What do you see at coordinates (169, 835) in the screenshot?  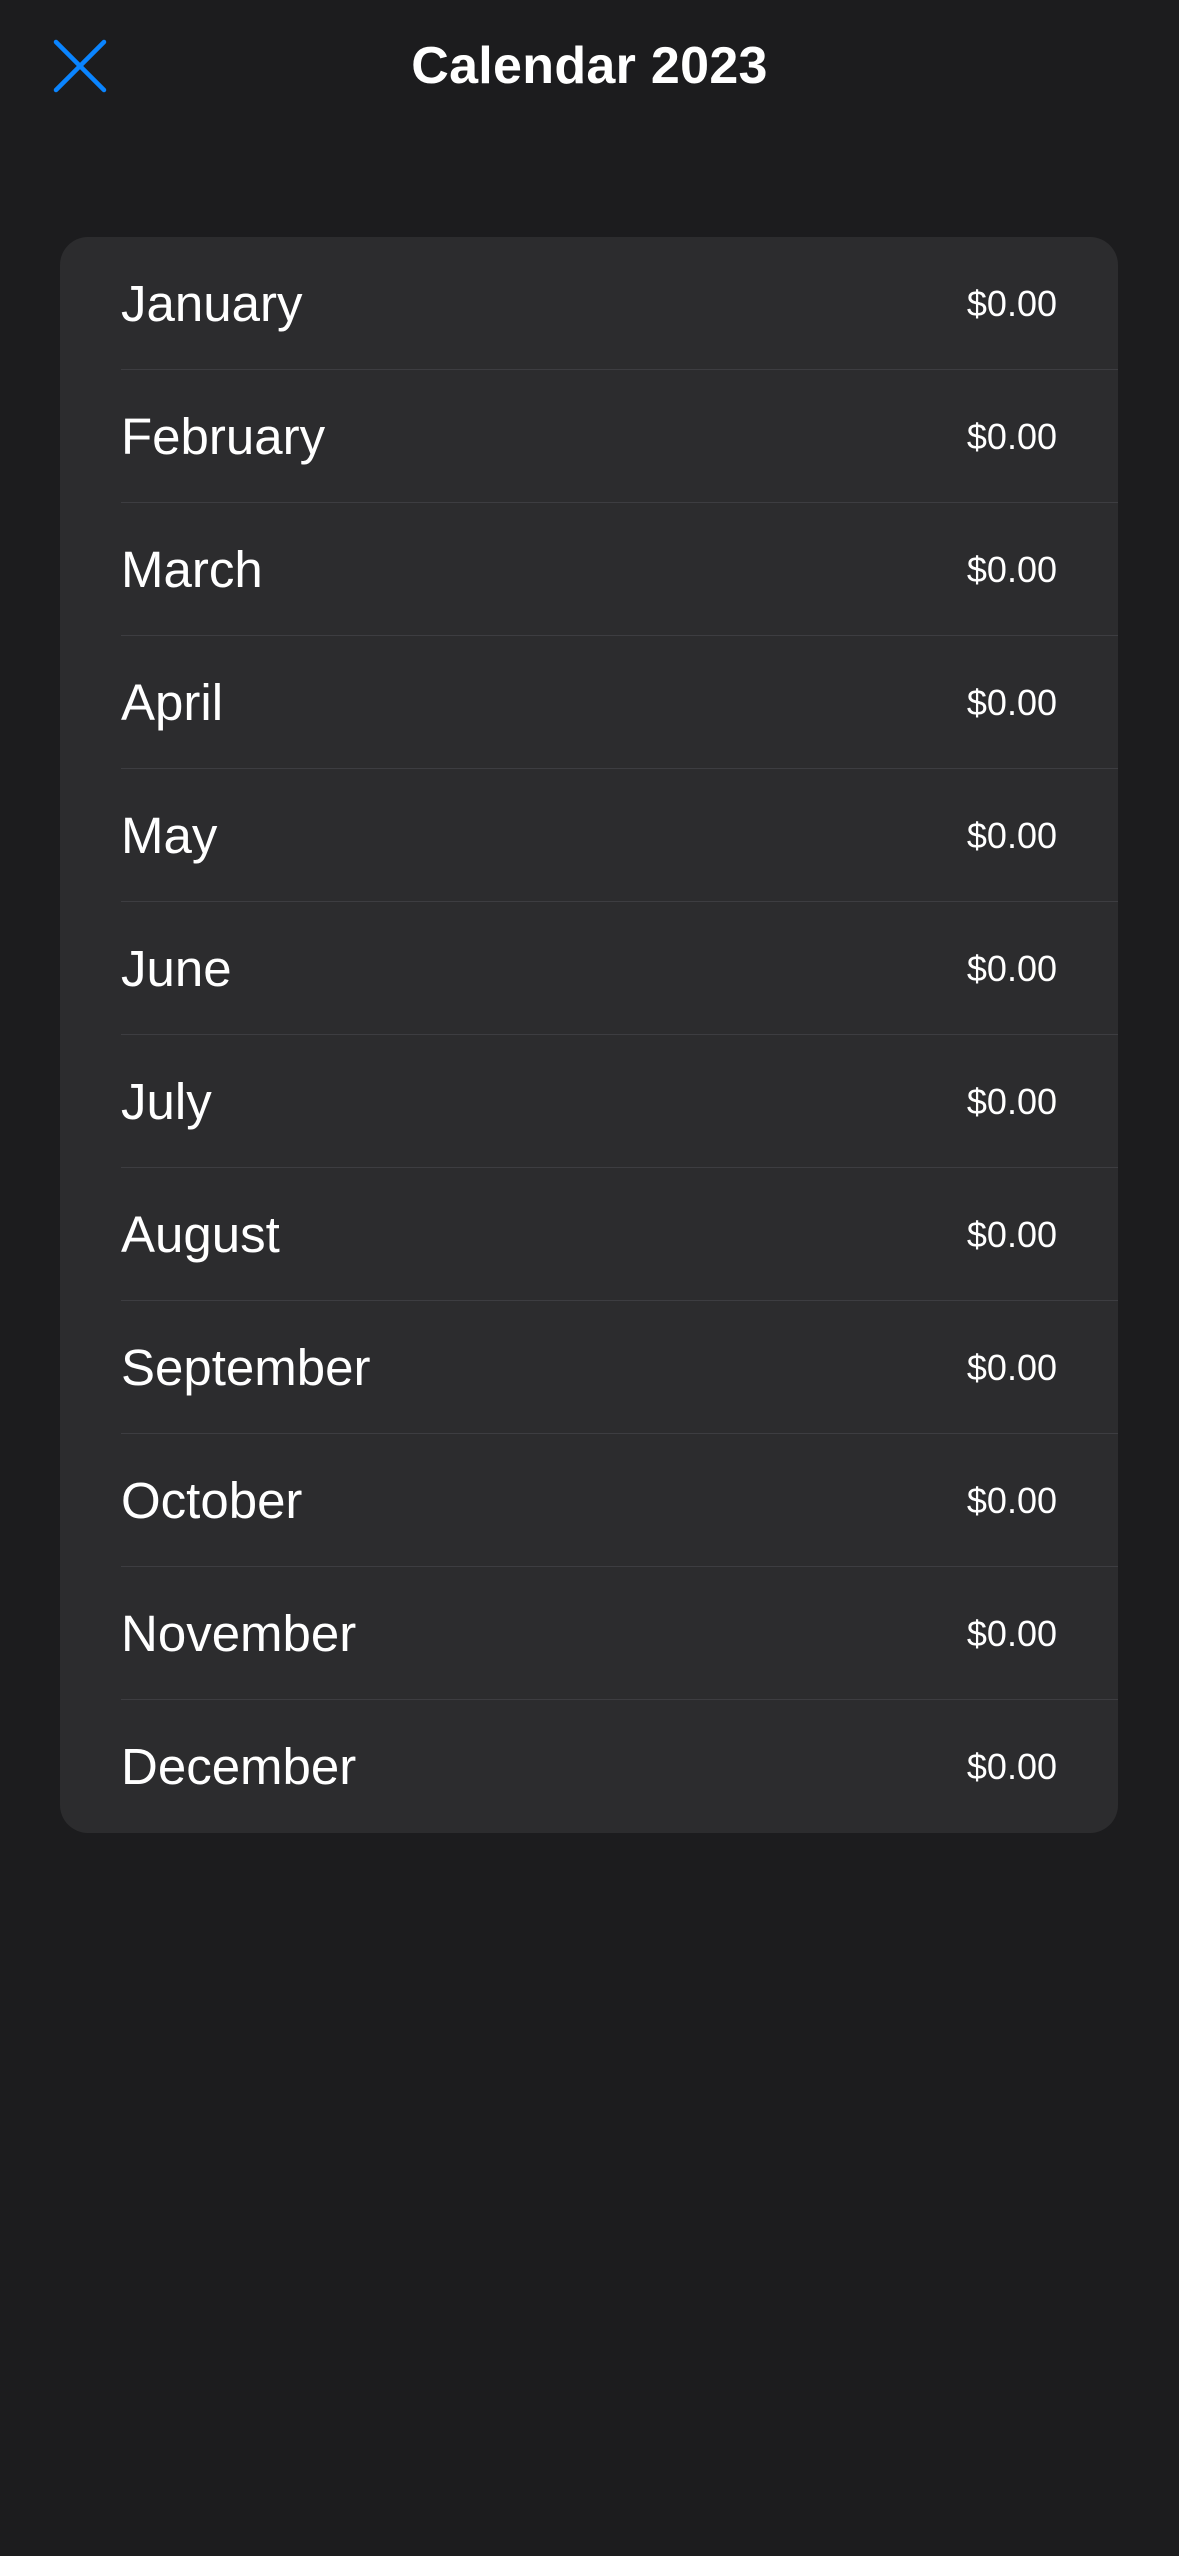 I see `month-name: May` at bounding box center [169, 835].